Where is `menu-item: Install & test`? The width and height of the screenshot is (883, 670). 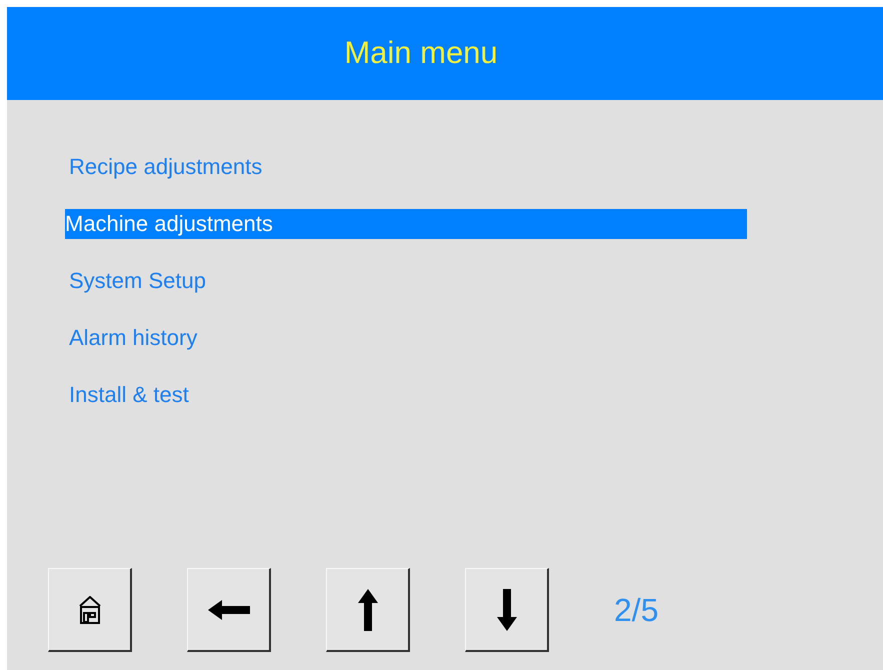 menu-item: Install & test is located at coordinates (406, 395).